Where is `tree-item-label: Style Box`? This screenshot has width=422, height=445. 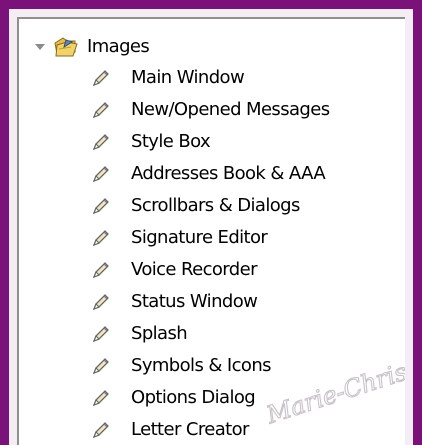
tree-item-label: Style Box is located at coordinates (171, 141).